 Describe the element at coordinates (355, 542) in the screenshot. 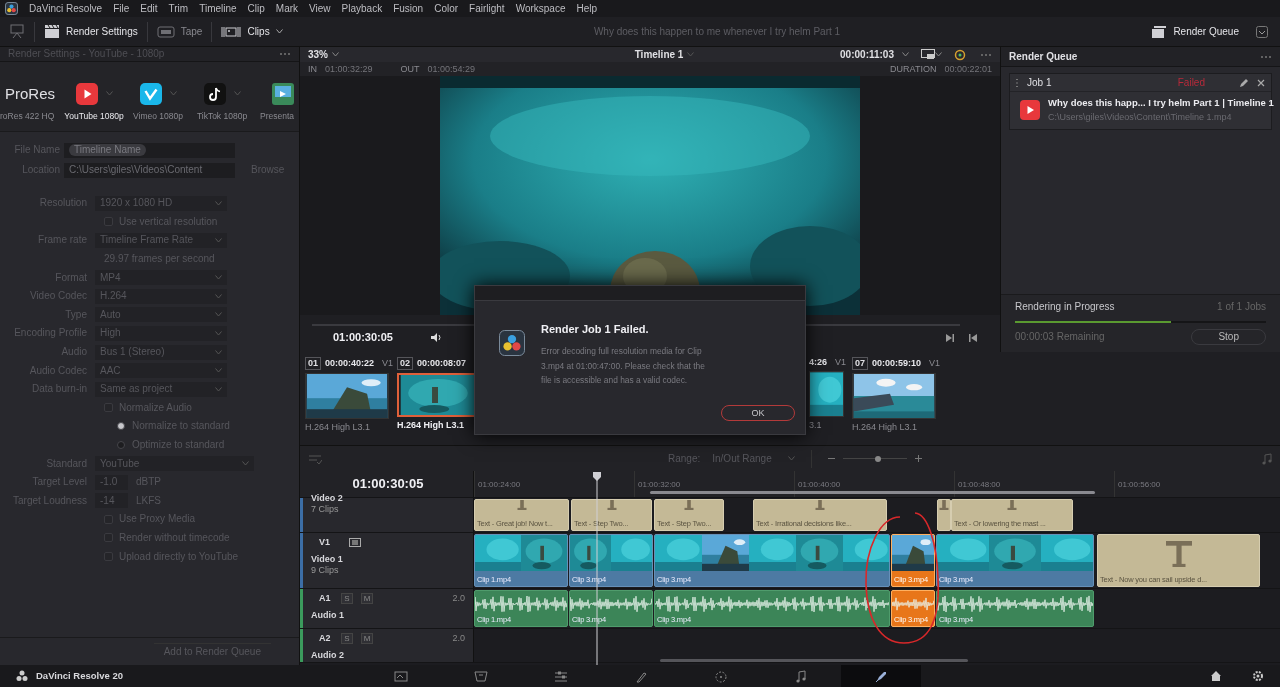

I see `film-icon` at that location.